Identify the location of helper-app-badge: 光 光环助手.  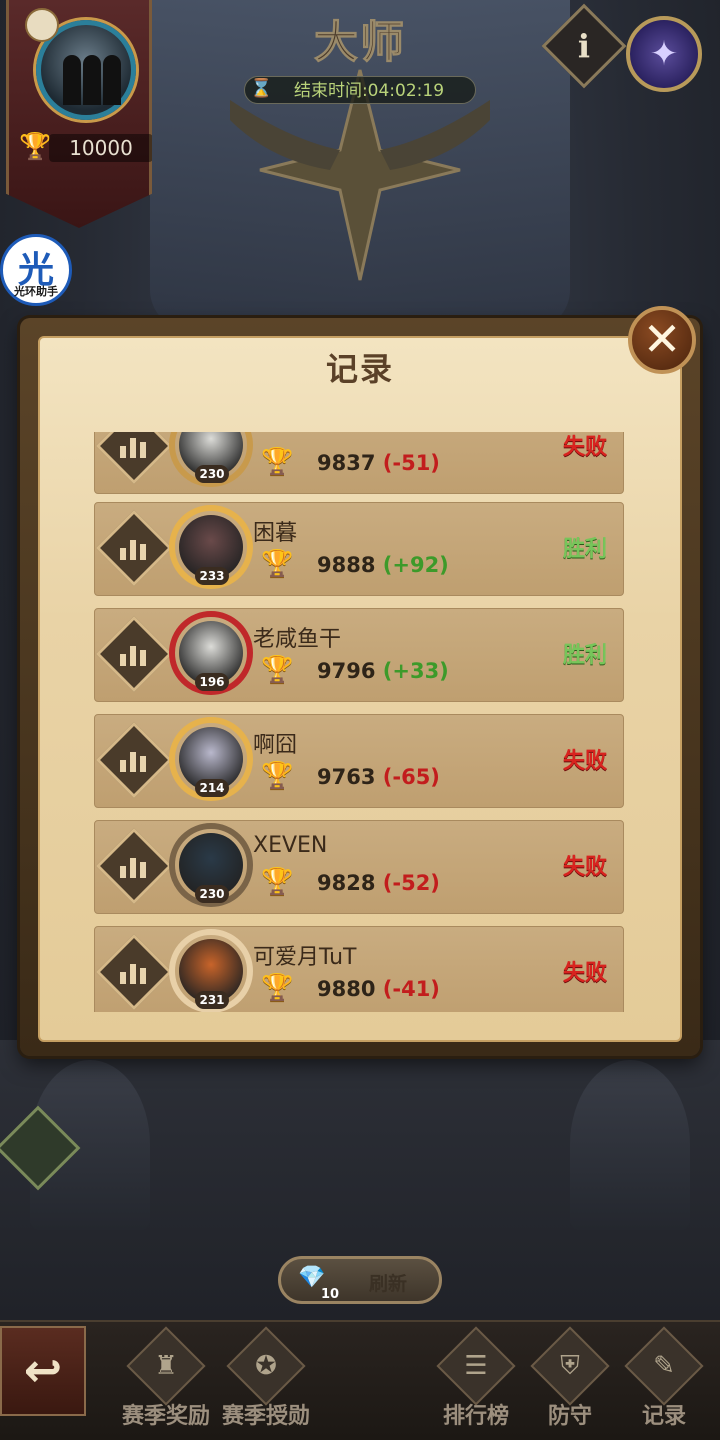
(36, 270).